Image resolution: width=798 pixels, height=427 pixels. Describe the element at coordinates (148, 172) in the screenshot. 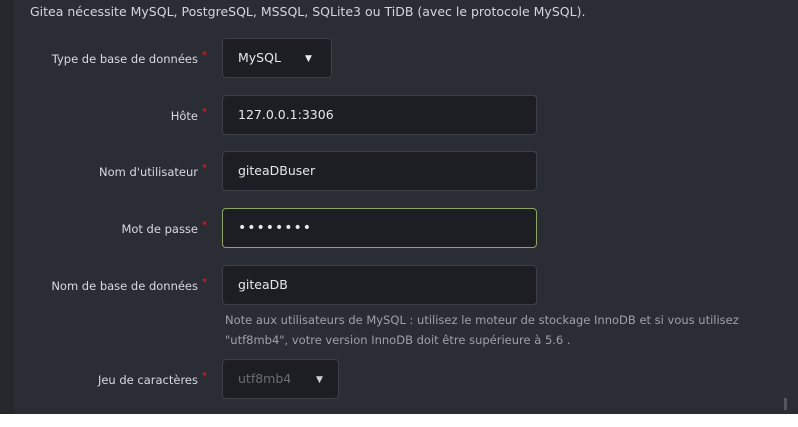

I see `username-label: Nom d'utilisateur` at that location.